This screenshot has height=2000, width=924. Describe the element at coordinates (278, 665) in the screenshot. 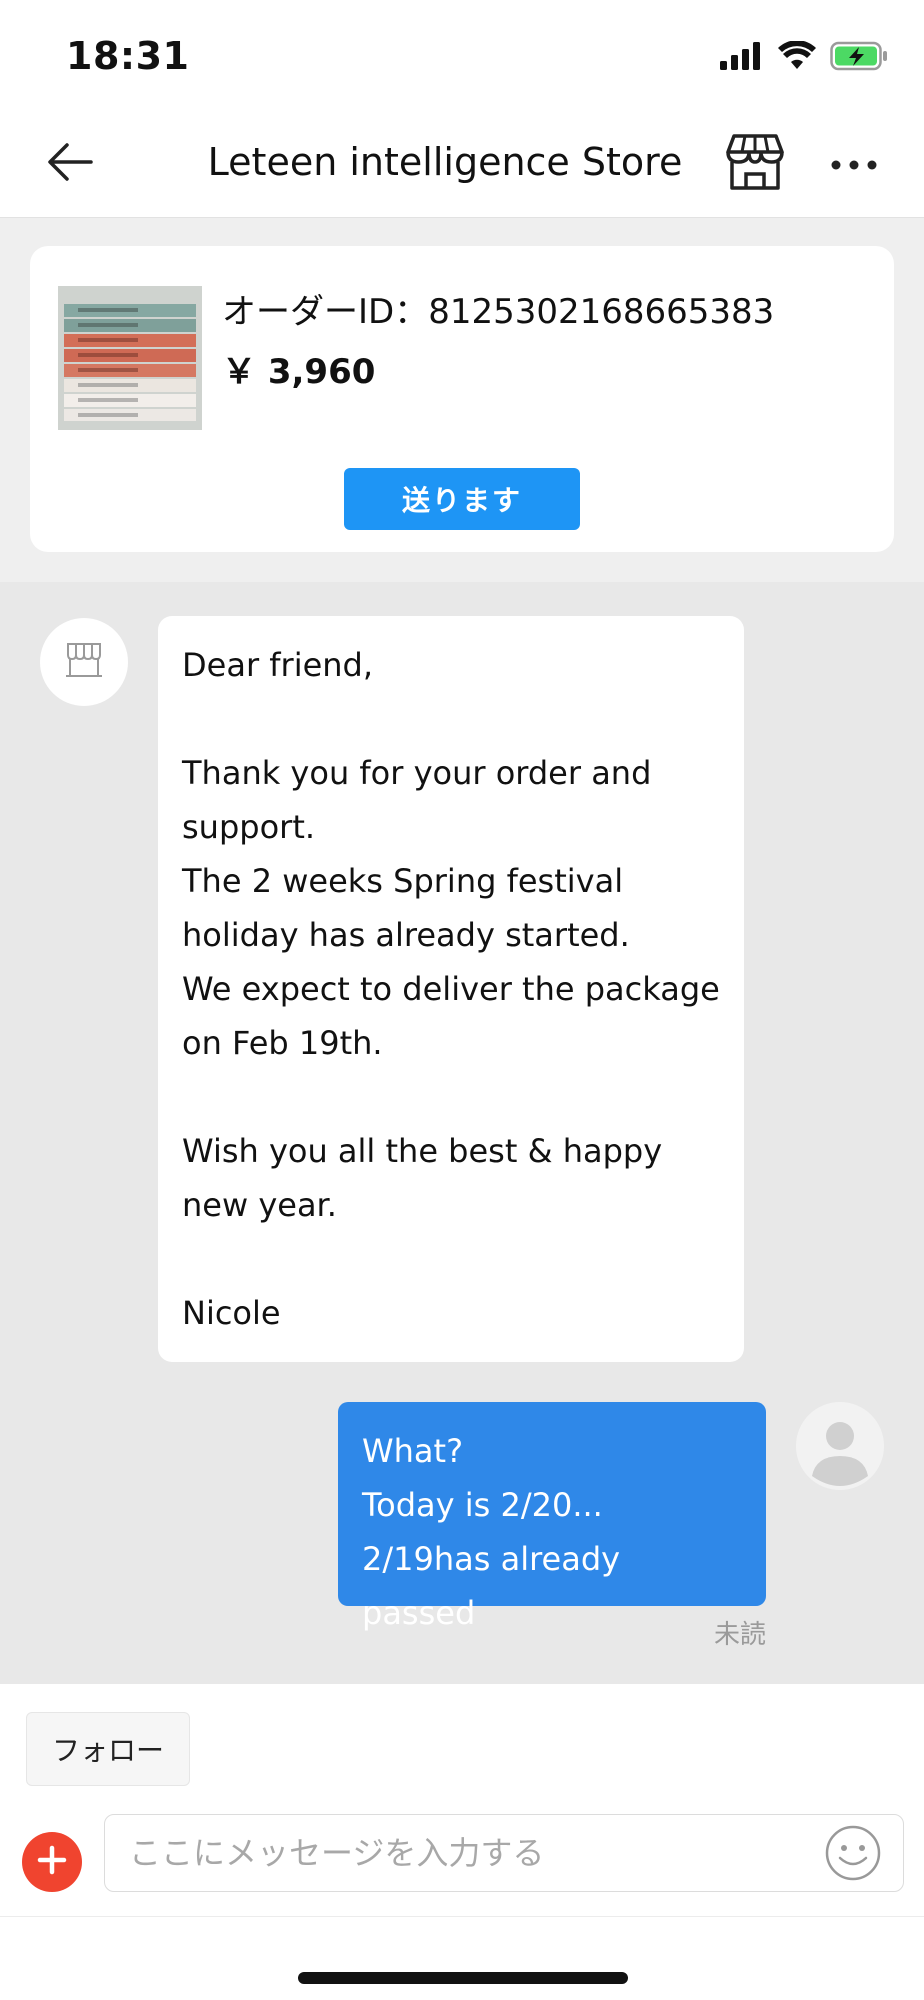

I see `message-line: Dear friend,` at that location.